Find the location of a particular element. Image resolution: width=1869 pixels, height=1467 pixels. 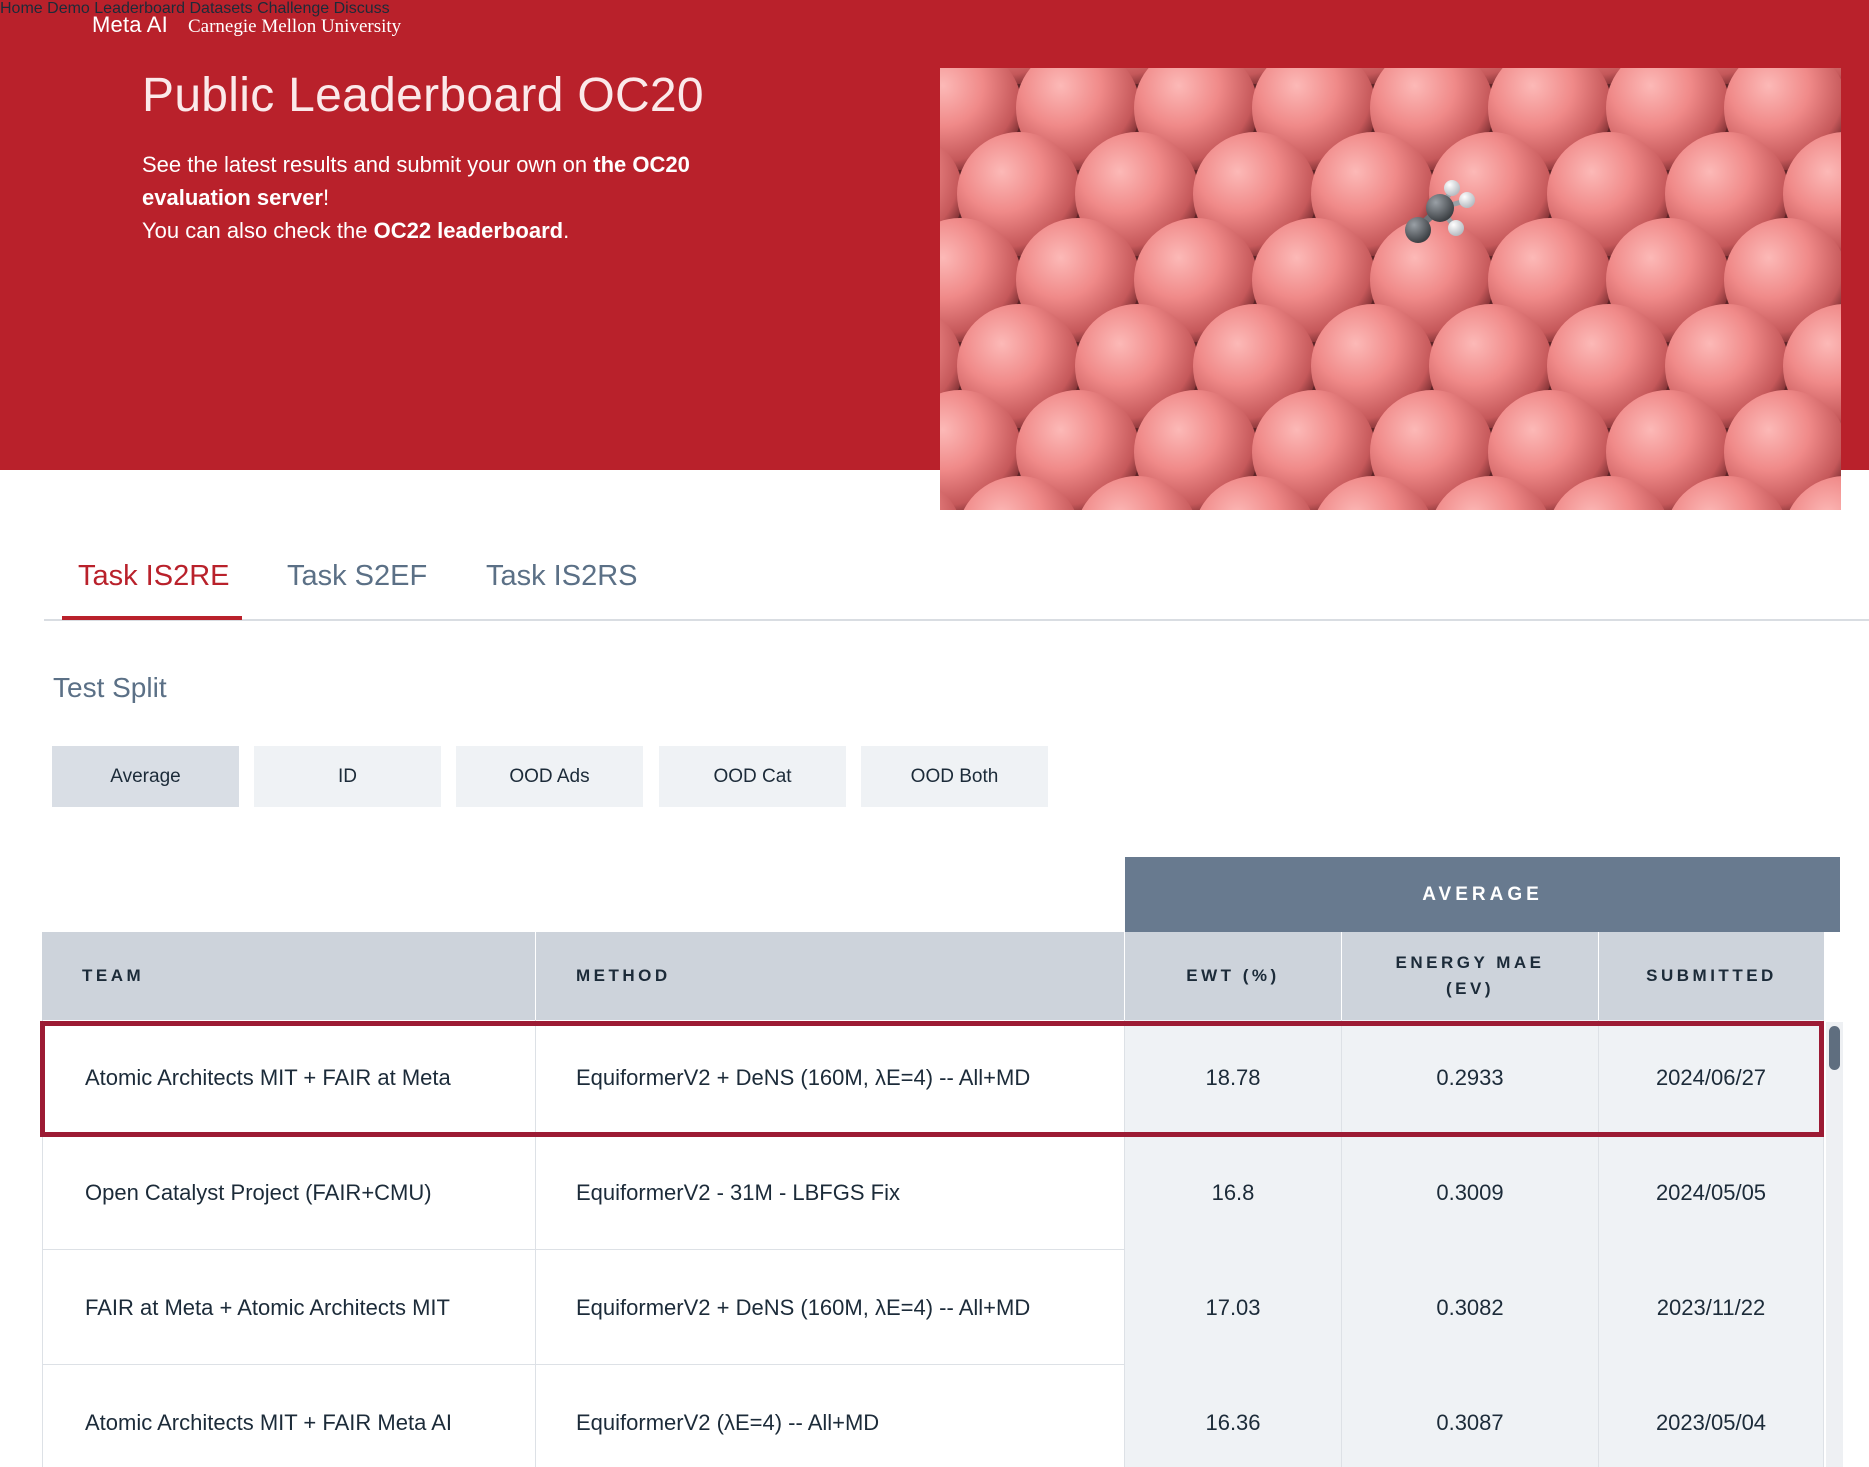

split-average-button: Average is located at coordinates (145, 776).